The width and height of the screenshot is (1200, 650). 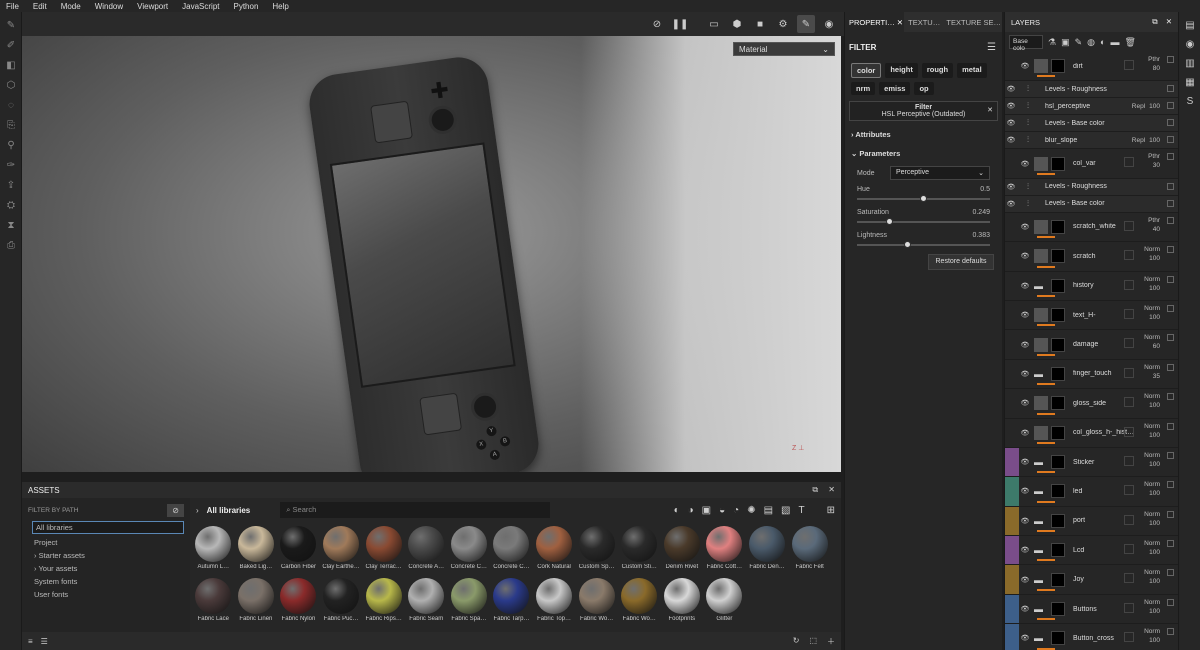 What do you see at coordinates (11, 65) in the screenshot?
I see `projection-icon: ◧` at bounding box center [11, 65].